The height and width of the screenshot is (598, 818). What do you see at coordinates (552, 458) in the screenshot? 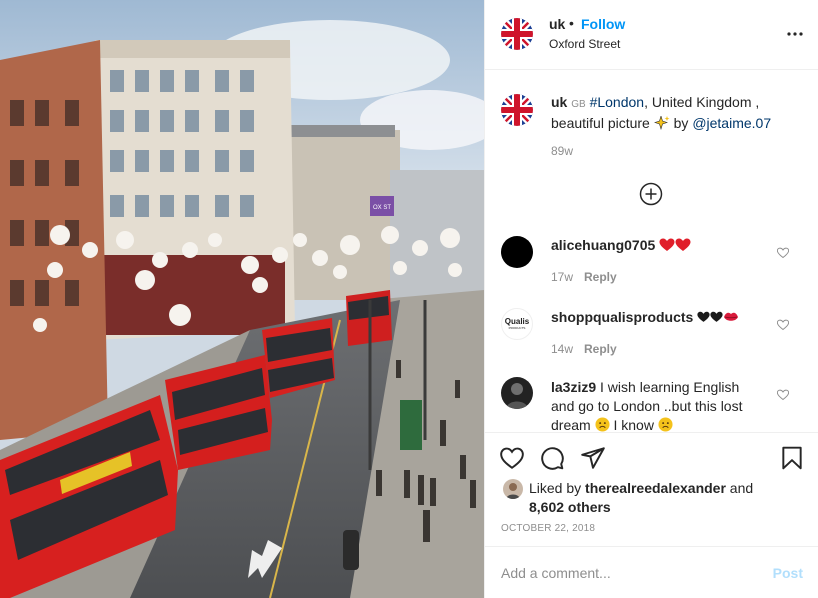
I see `comment-icon` at bounding box center [552, 458].